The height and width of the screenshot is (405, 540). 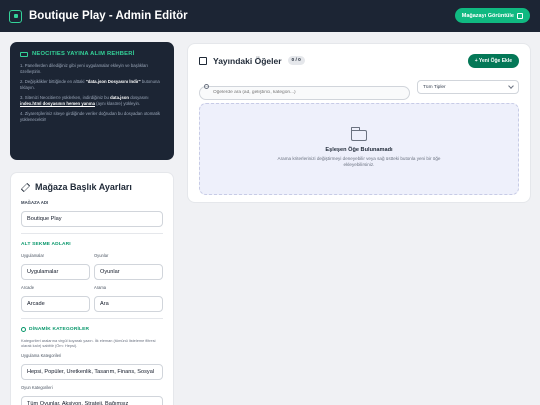 I want to click on search-tab-input, so click(x=128, y=304).